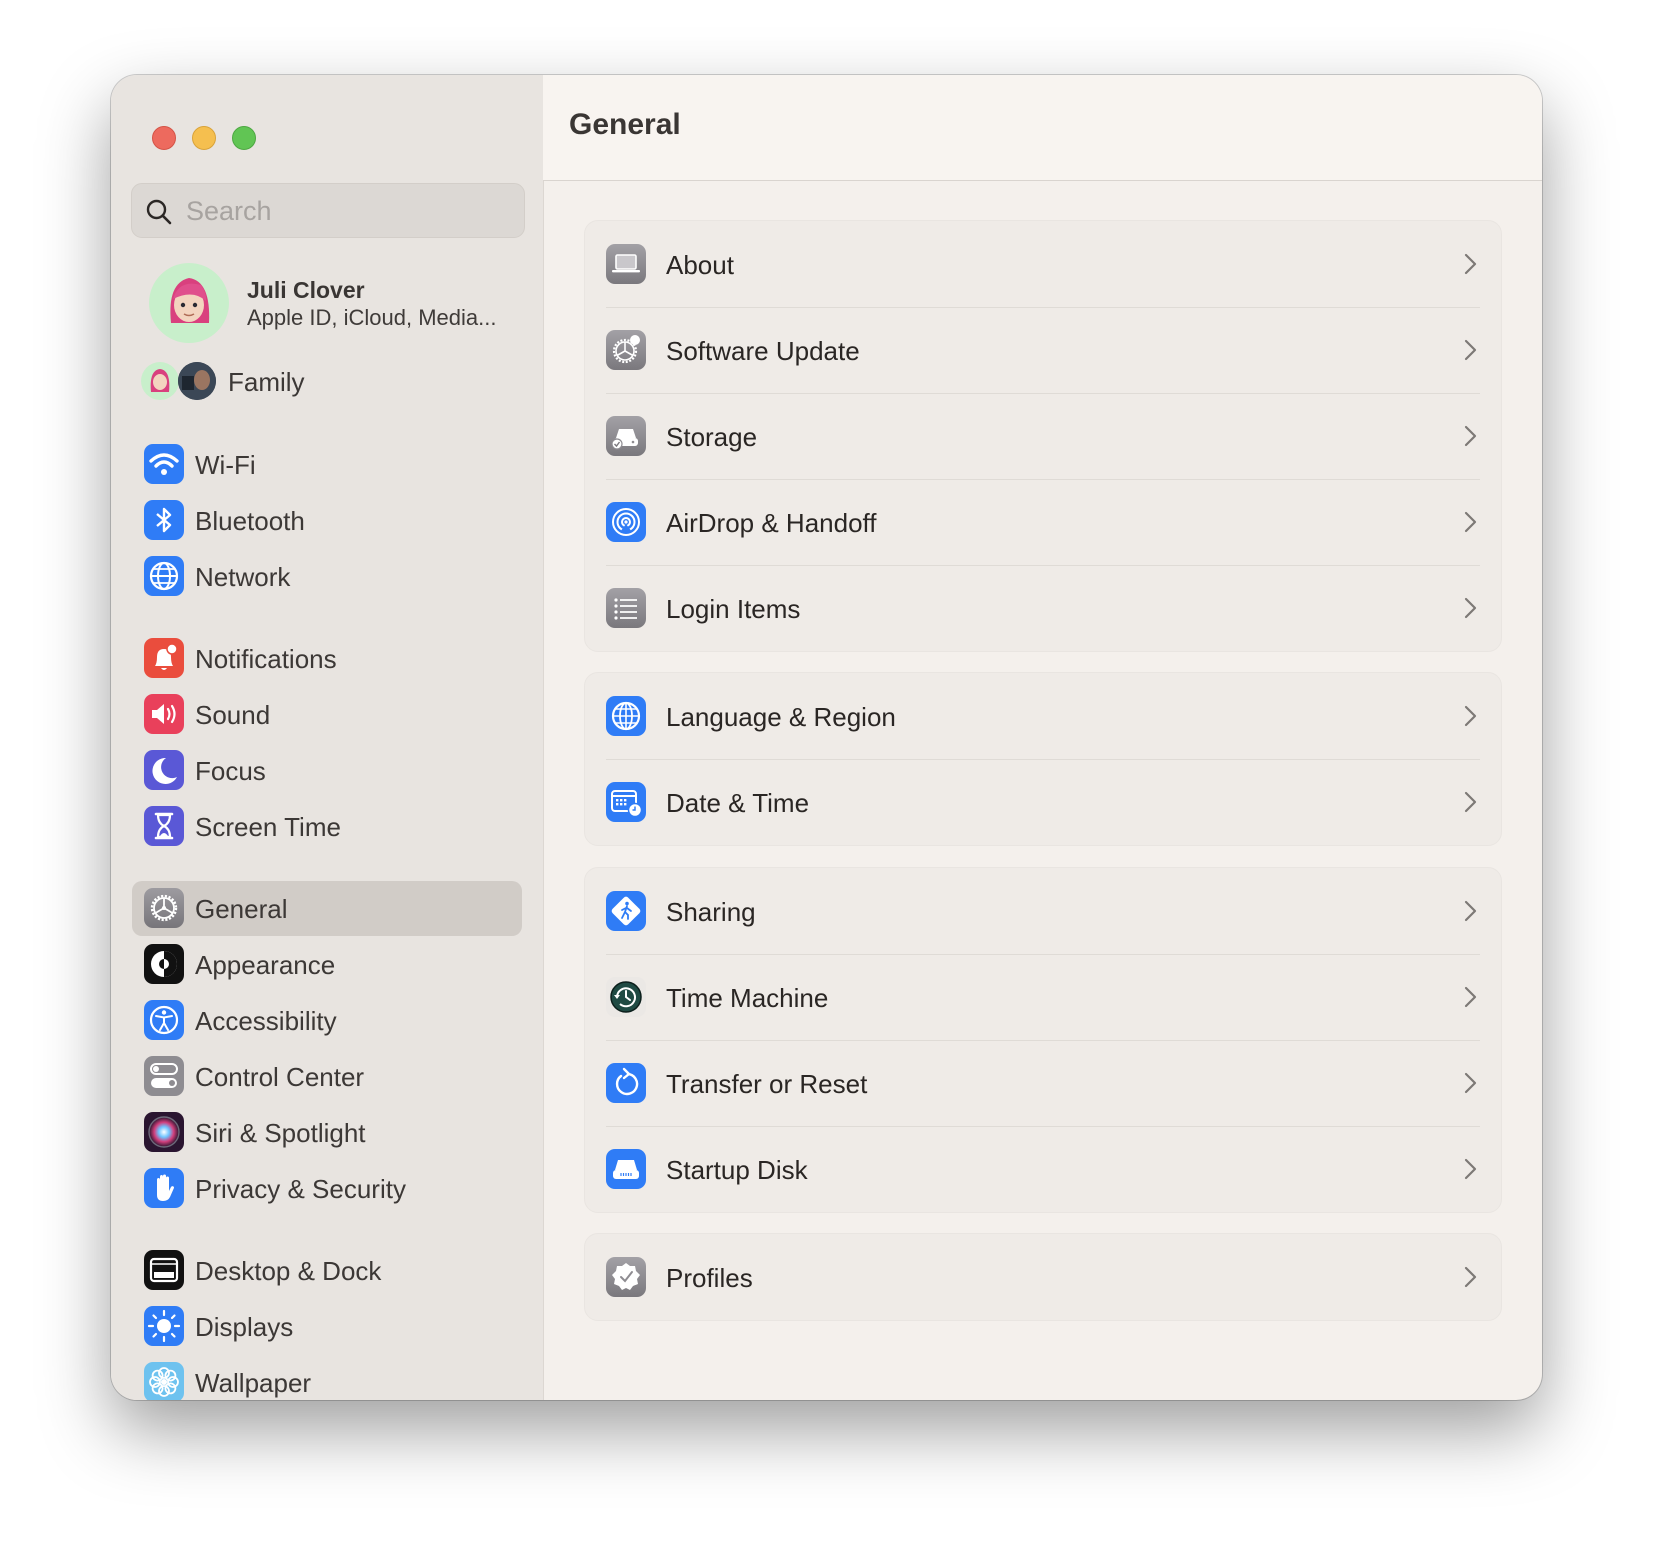 The height and width of the screenshot is (1548, 1654). I want to click on zoom-button, so click(244, 138).